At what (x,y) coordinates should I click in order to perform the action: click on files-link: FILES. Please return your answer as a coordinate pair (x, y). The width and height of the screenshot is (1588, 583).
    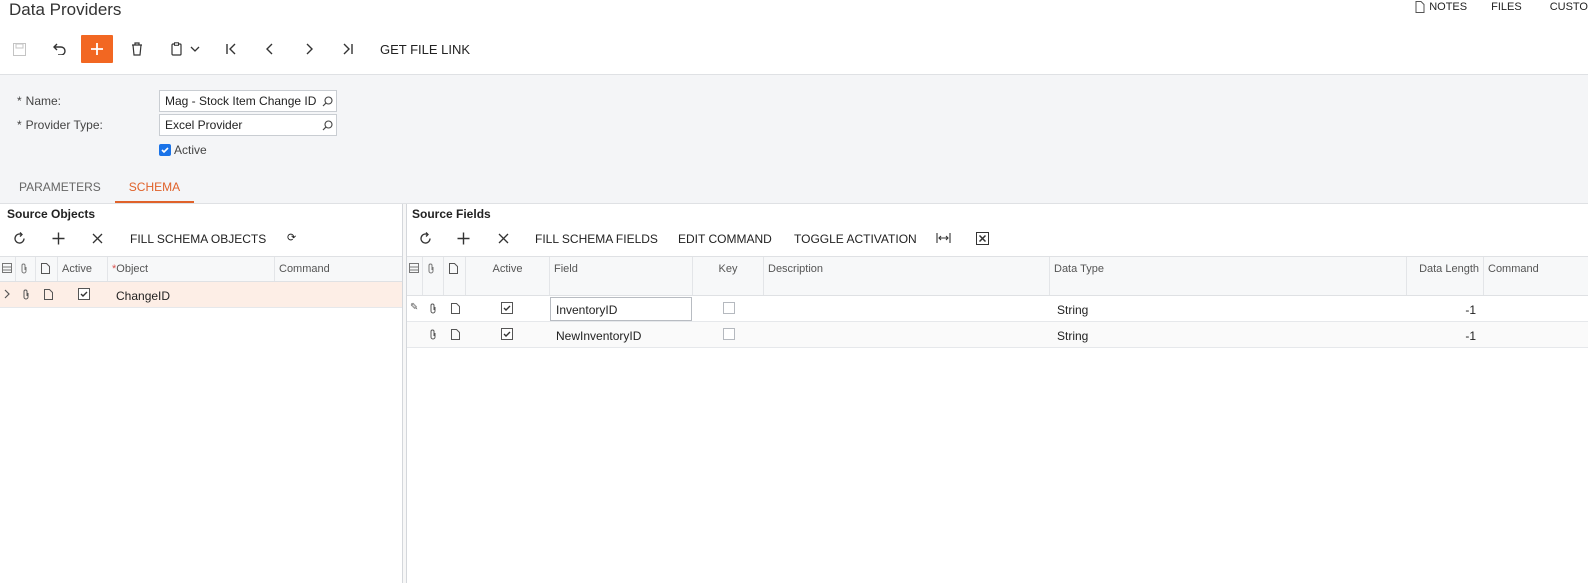
    Looking at the image, I should click on (1506, 7).